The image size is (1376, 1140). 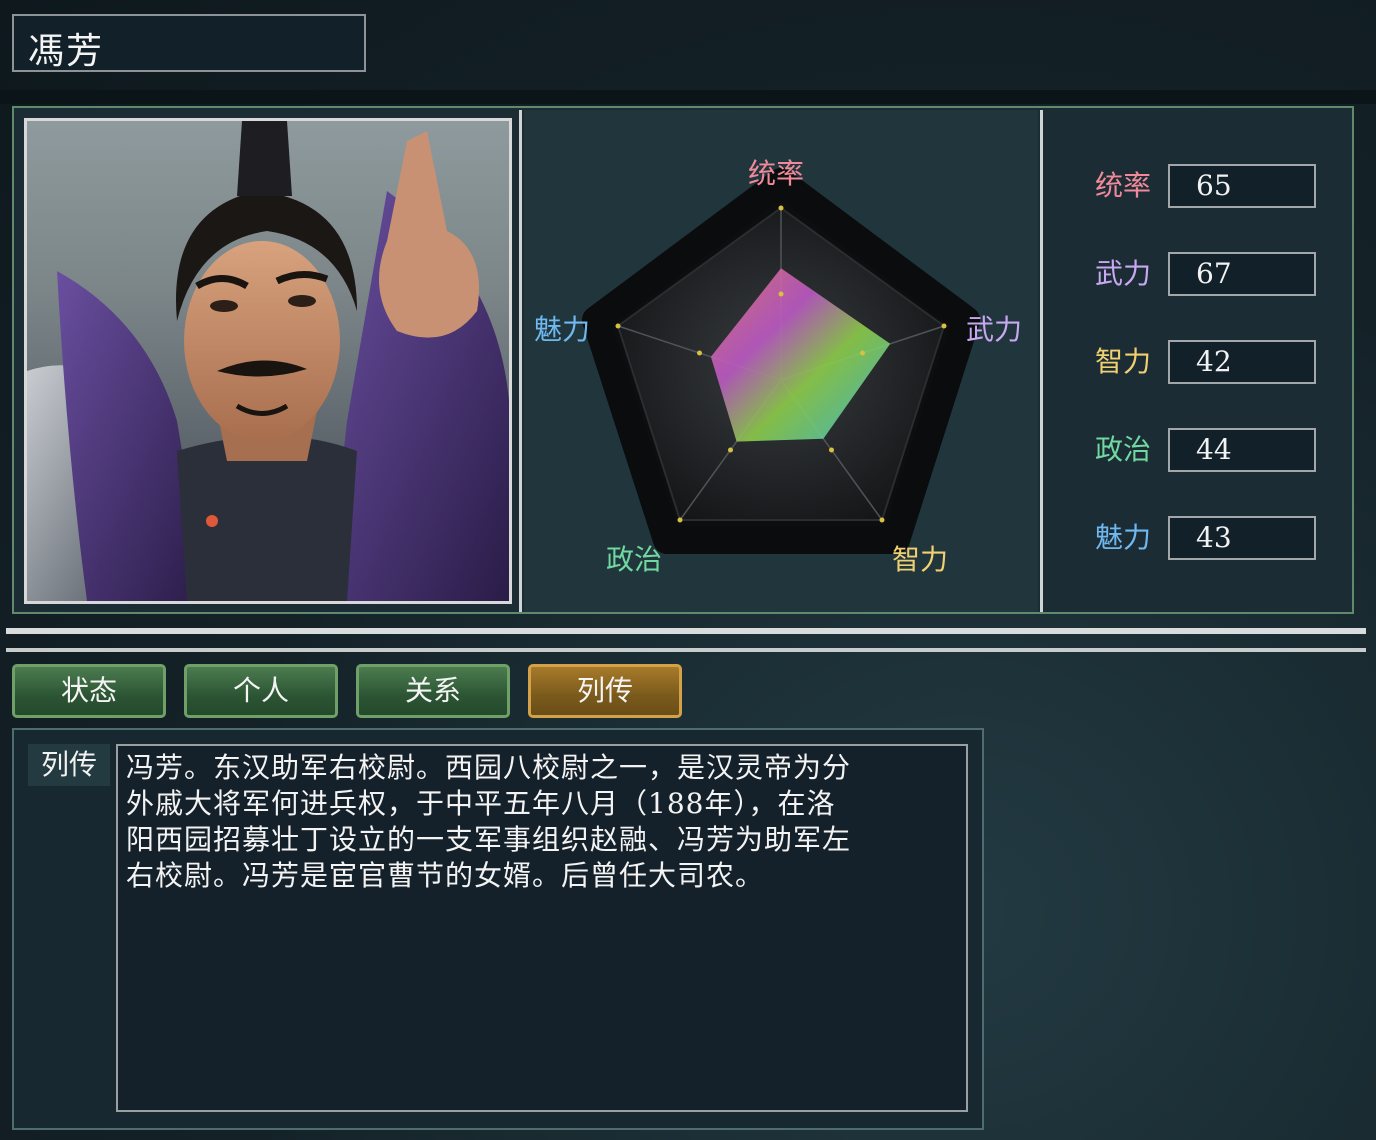 What do you see at coordinates (994, 329) in the screenshot?
I see `radar-label-war: 武力` at bounding box center [994, 329].